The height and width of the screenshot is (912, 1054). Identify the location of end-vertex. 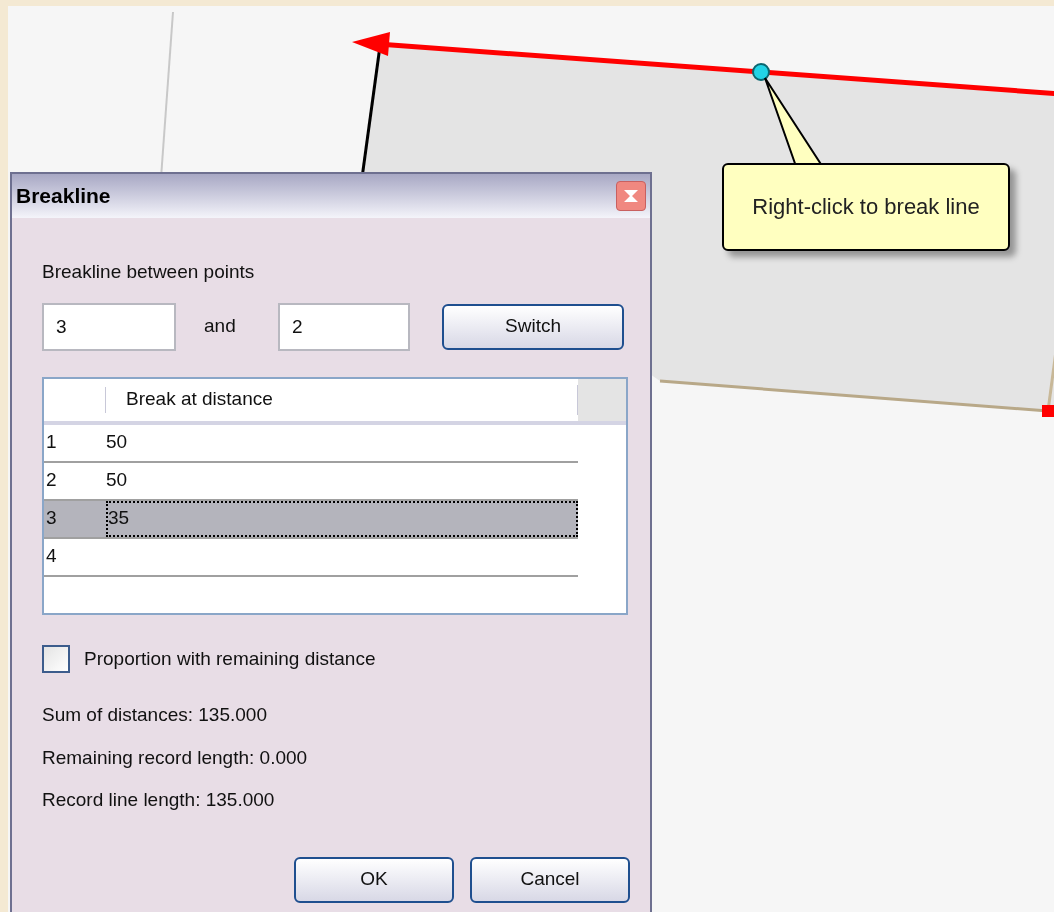
(1048, 411).